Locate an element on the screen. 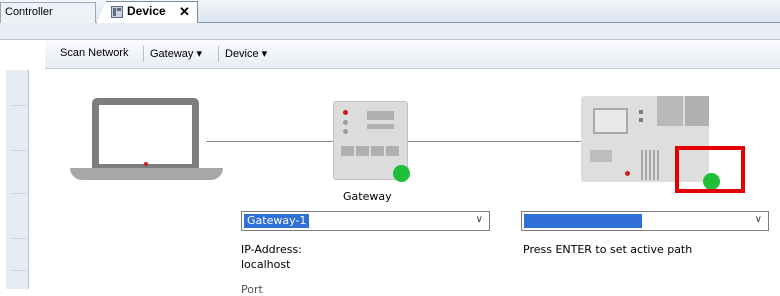 The width and height of the screenshot is (780, 296). tab-controller-label: Controller is located at coordinates (29, 12).